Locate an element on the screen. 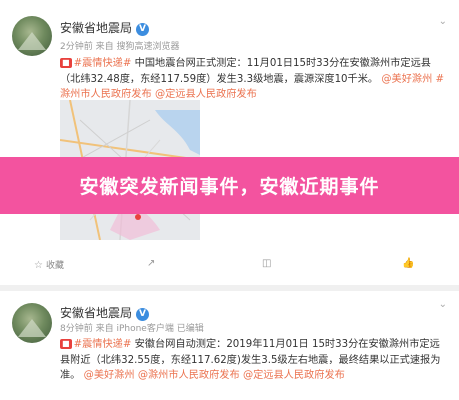  action-bar: ☆ 收藏 ↗ ◫ 👍 is located at coordinates (229, 265).